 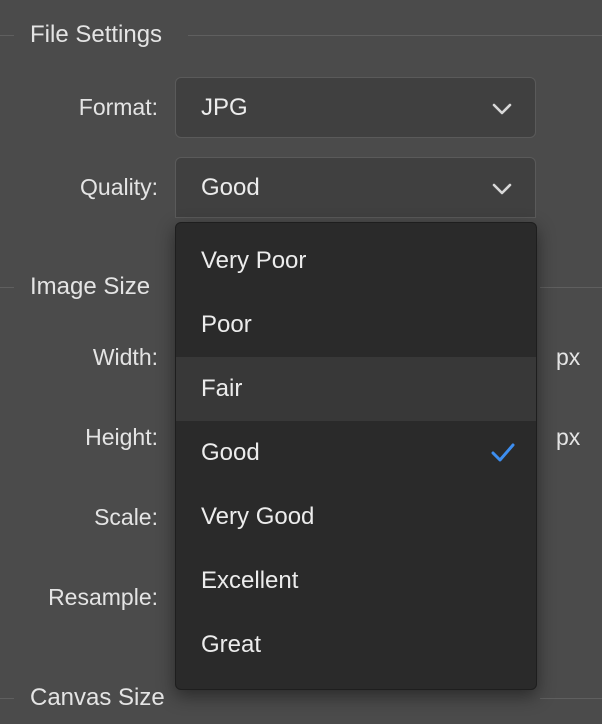 I want to click on option-label: Great, so click(x=231, y=644).